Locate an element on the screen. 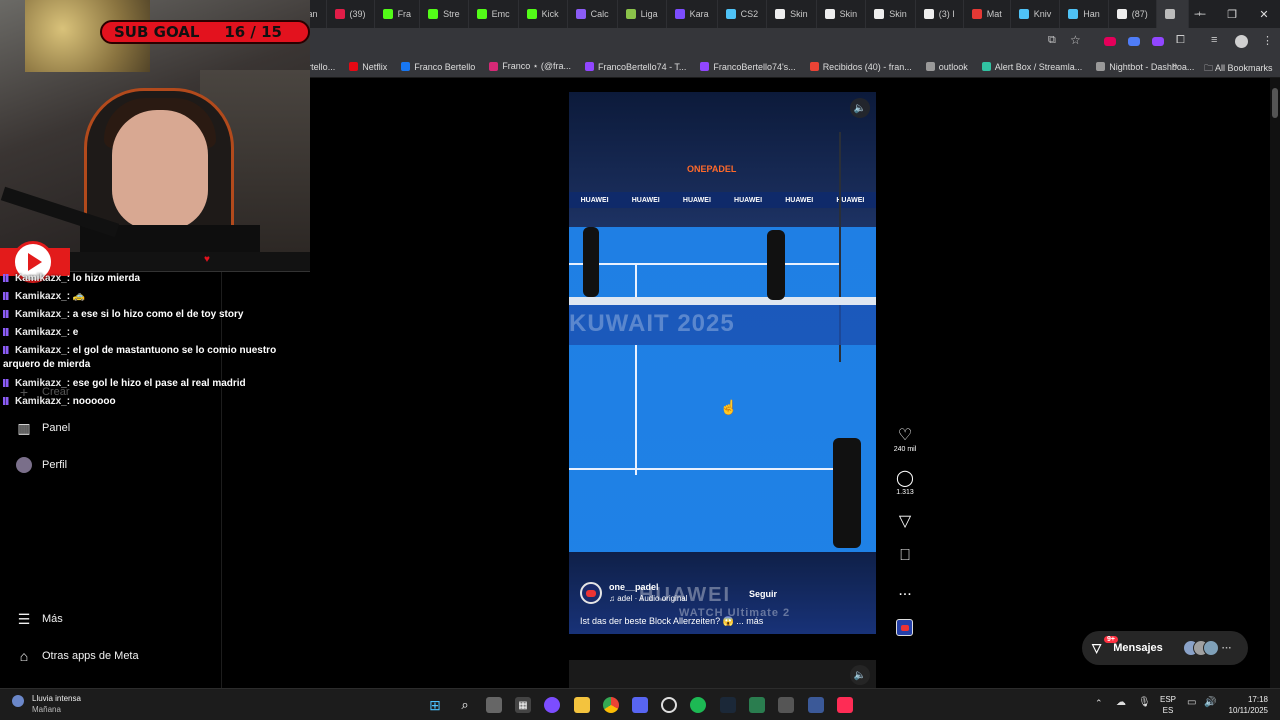 Image resolution: width=1280 pixels, height=720 pixels. reel-username: one__padel is located at coordinates (634, 587).